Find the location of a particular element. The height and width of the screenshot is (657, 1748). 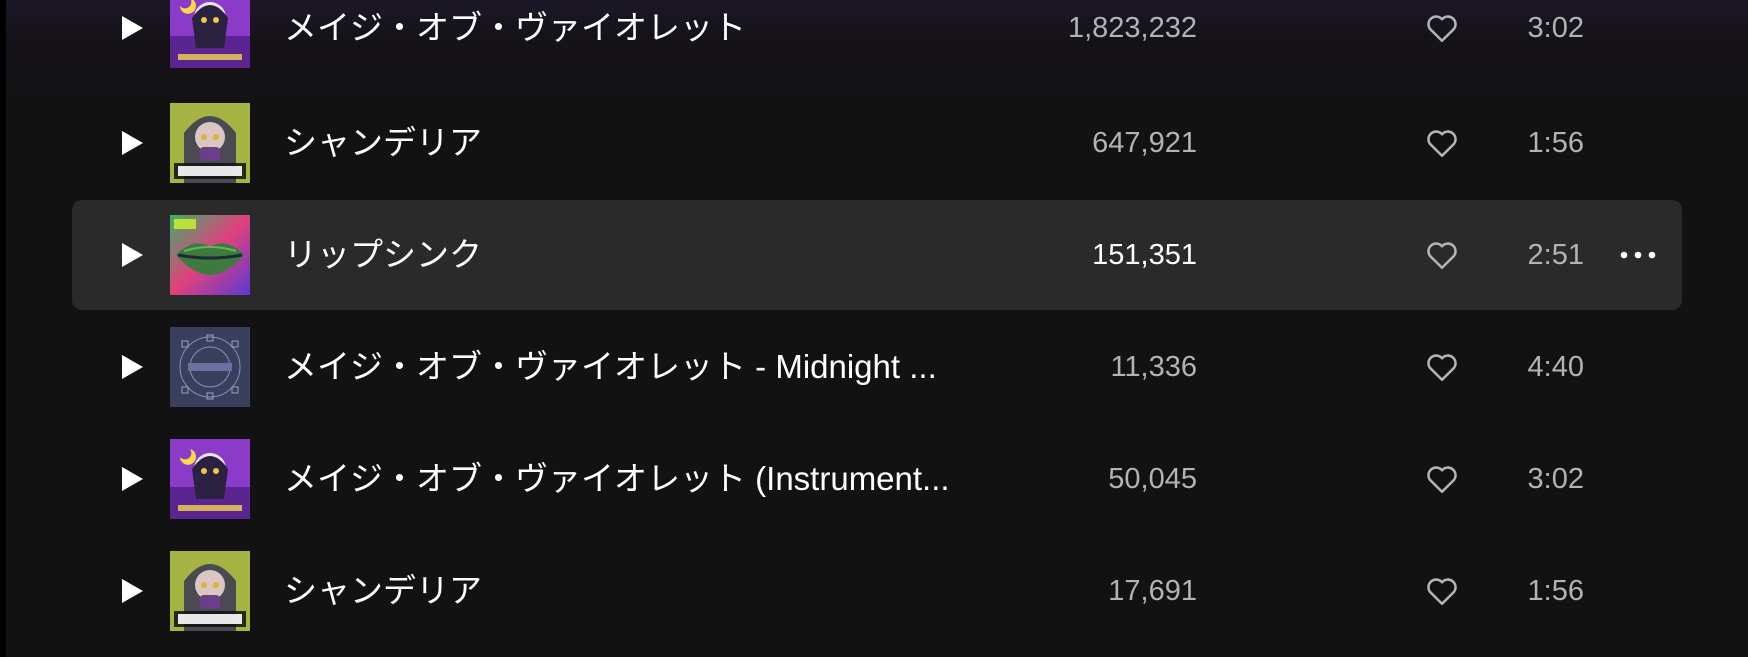

more-options-icon is located at coordinates (1638, 255).